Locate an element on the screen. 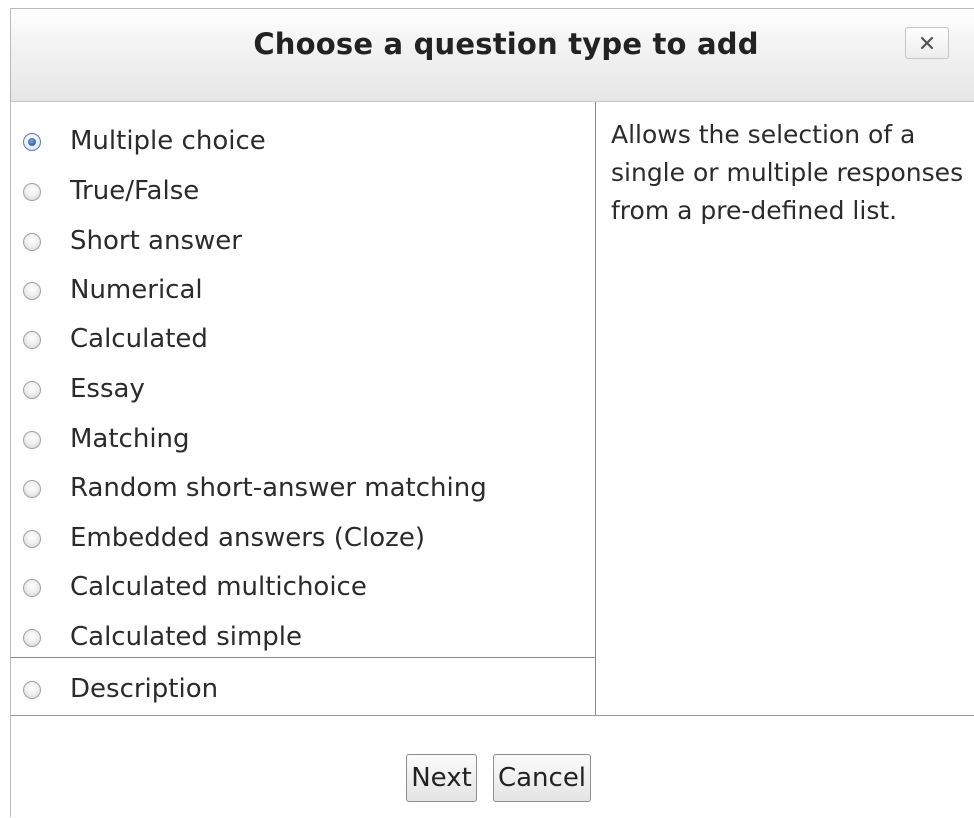 The height and width of the screenshot is (818, 974). option-description: Description is located at coordinates (303, 693).